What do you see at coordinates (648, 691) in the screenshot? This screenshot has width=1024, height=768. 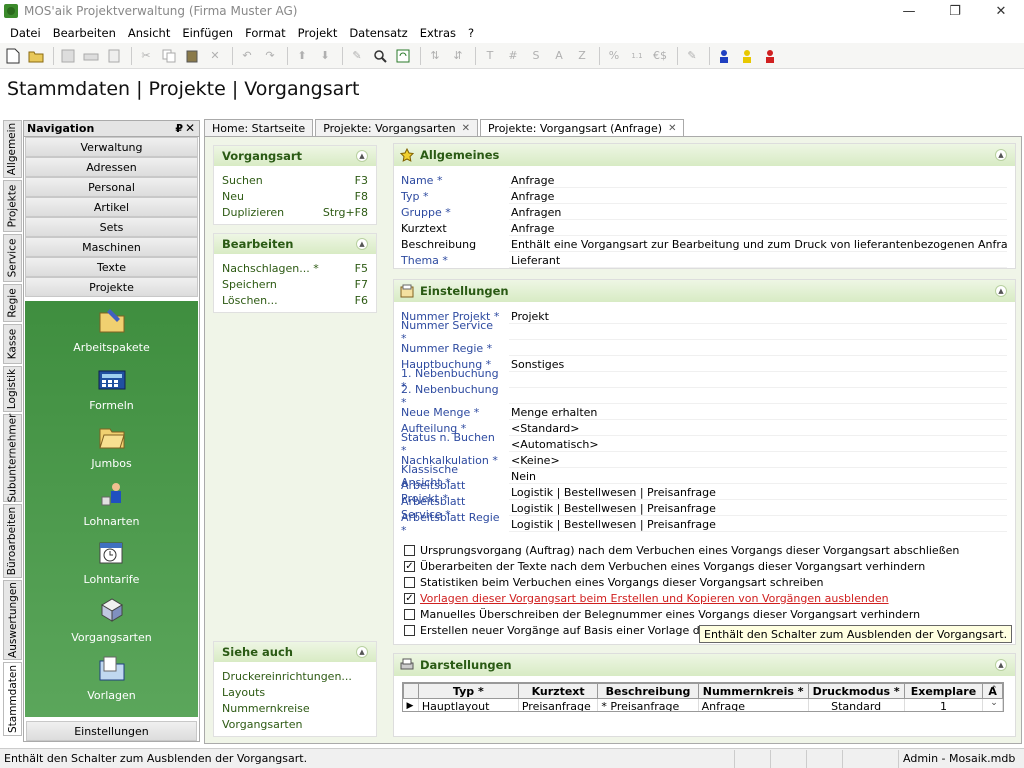 I see `col-beschreibung: Beschreibung` at bounding box center [648, 691].